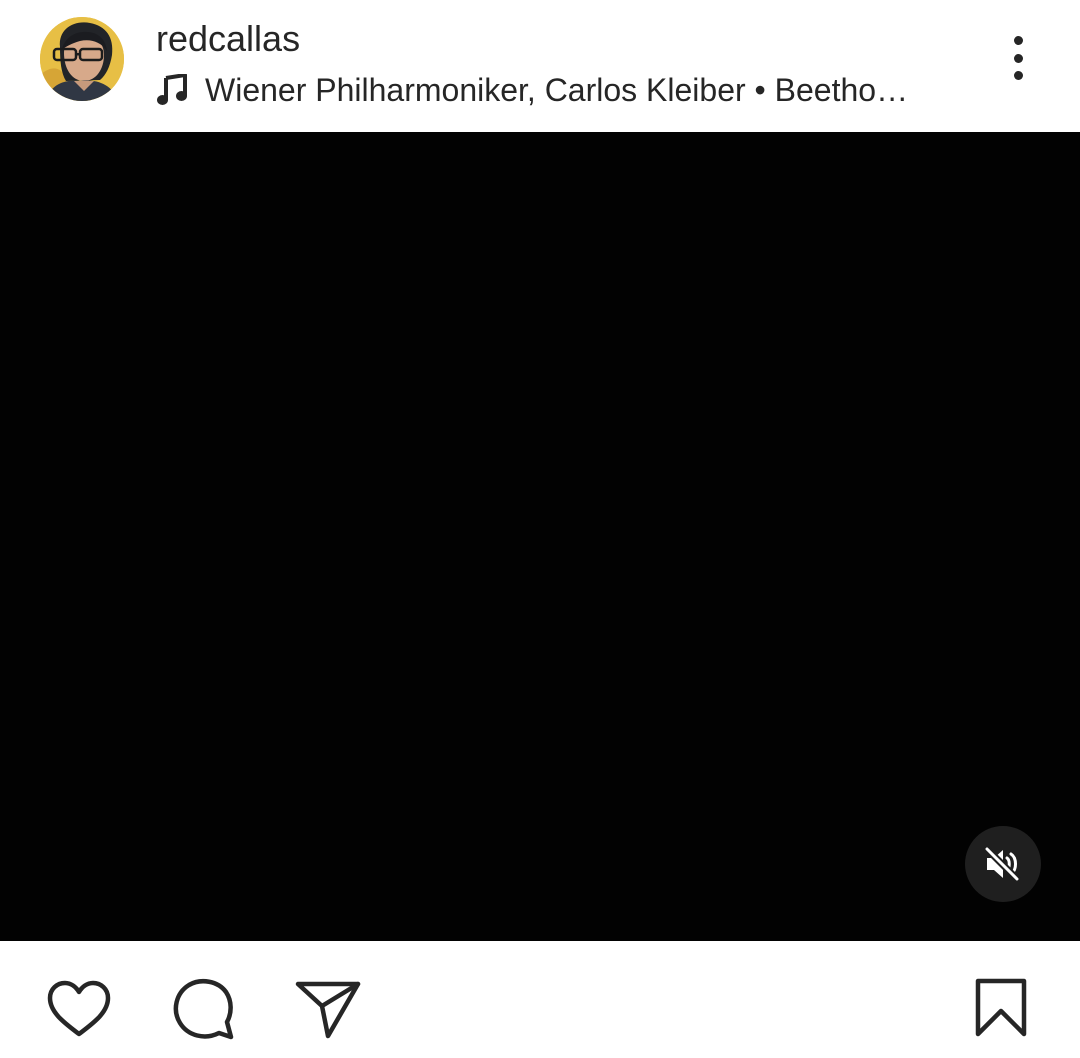 The image size is (1080, 1058). What do you see at coordinates (1018, 40) in the screenshot?
I see `more-vertical-icon` at bounding box center [1018, 40].